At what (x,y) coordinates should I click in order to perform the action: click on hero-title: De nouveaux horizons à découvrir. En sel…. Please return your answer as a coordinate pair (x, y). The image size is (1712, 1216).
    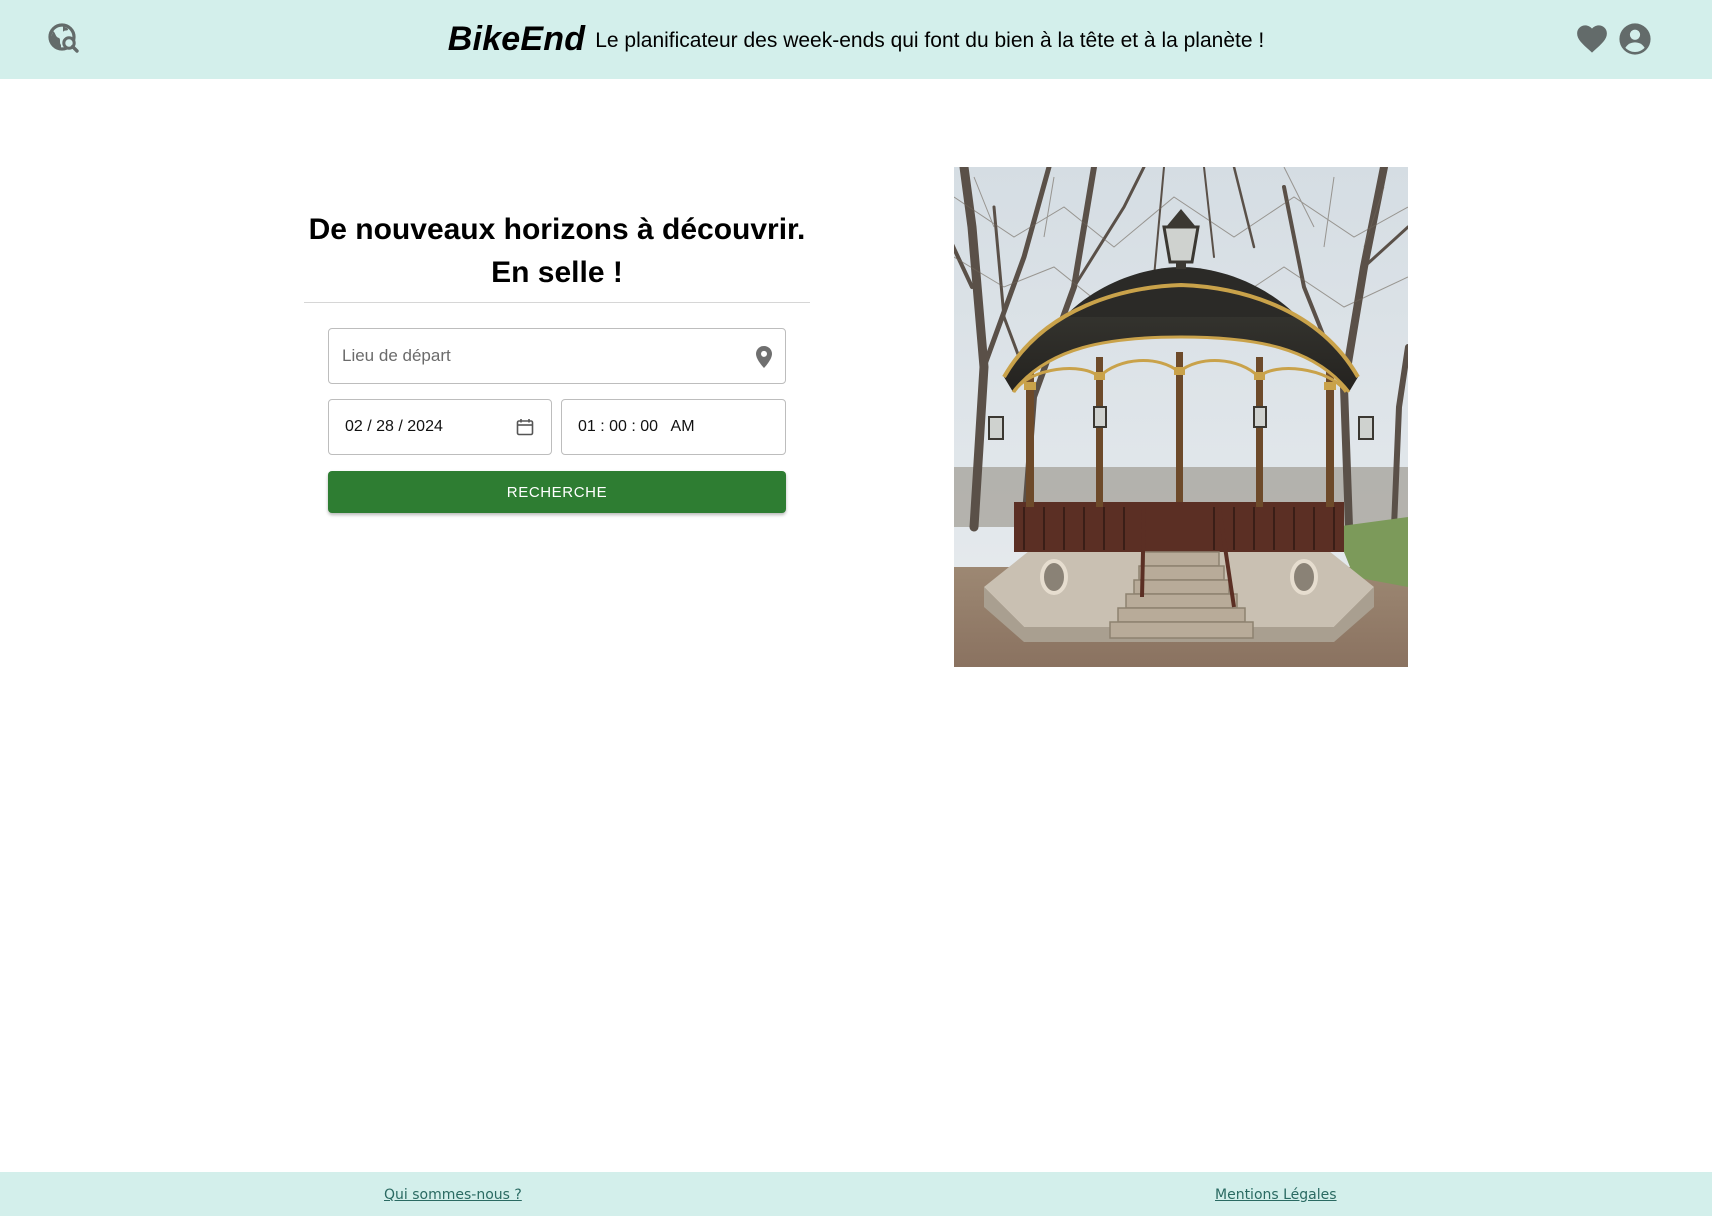
    Looking at the image, I should click on (557, 251).